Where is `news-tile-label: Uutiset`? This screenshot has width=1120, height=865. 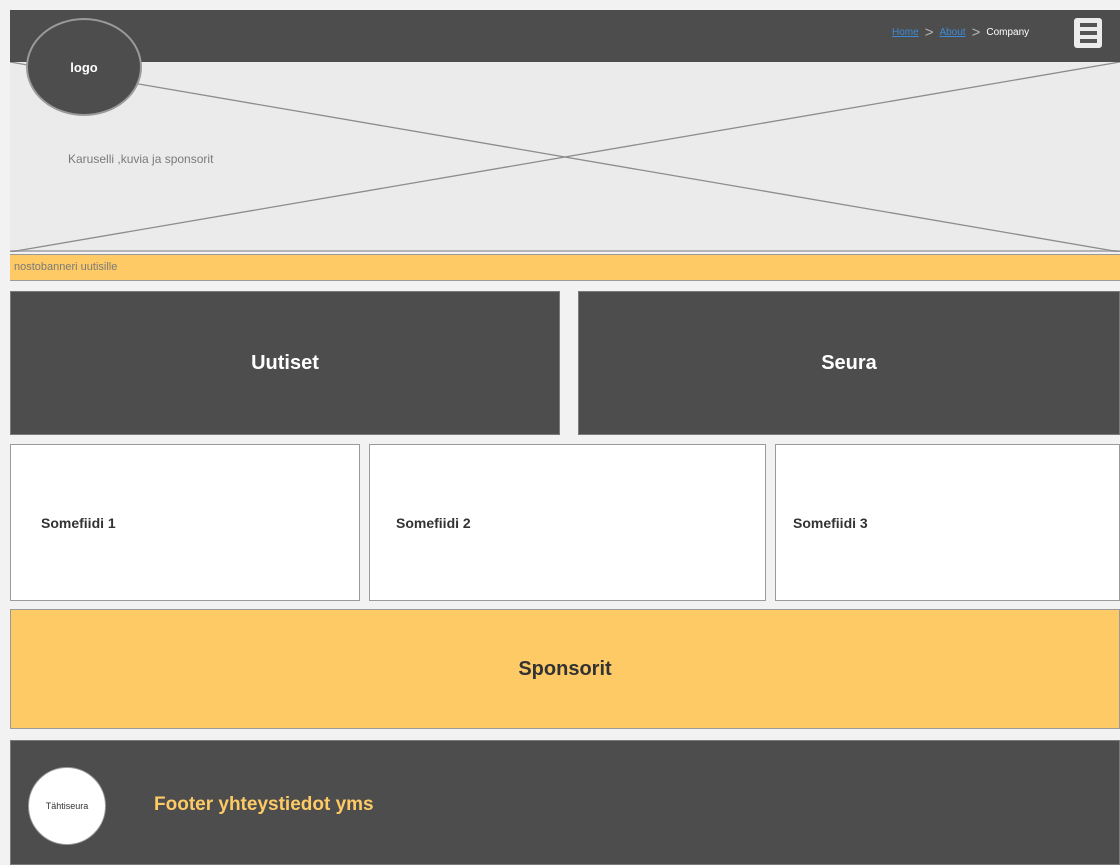 news-tile-label: Uutiset is located at coordinates (285, 362).